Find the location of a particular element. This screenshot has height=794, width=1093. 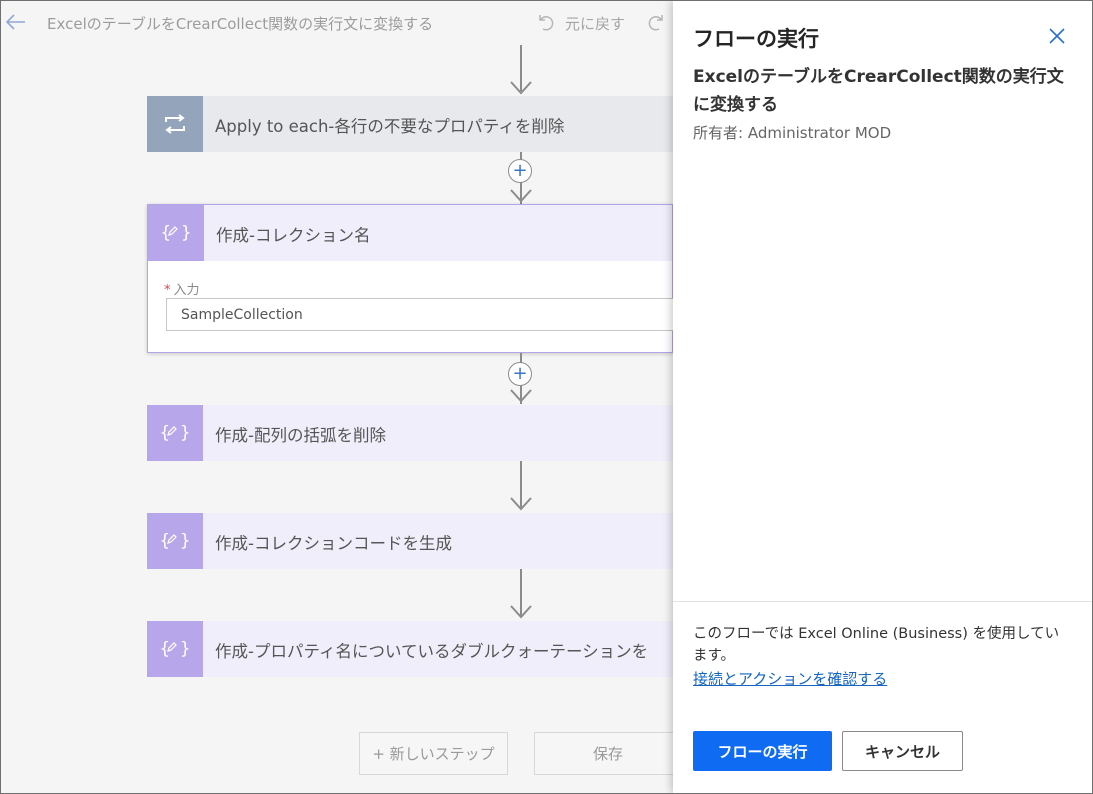

loop-tile is located at coordinates (175, 124).